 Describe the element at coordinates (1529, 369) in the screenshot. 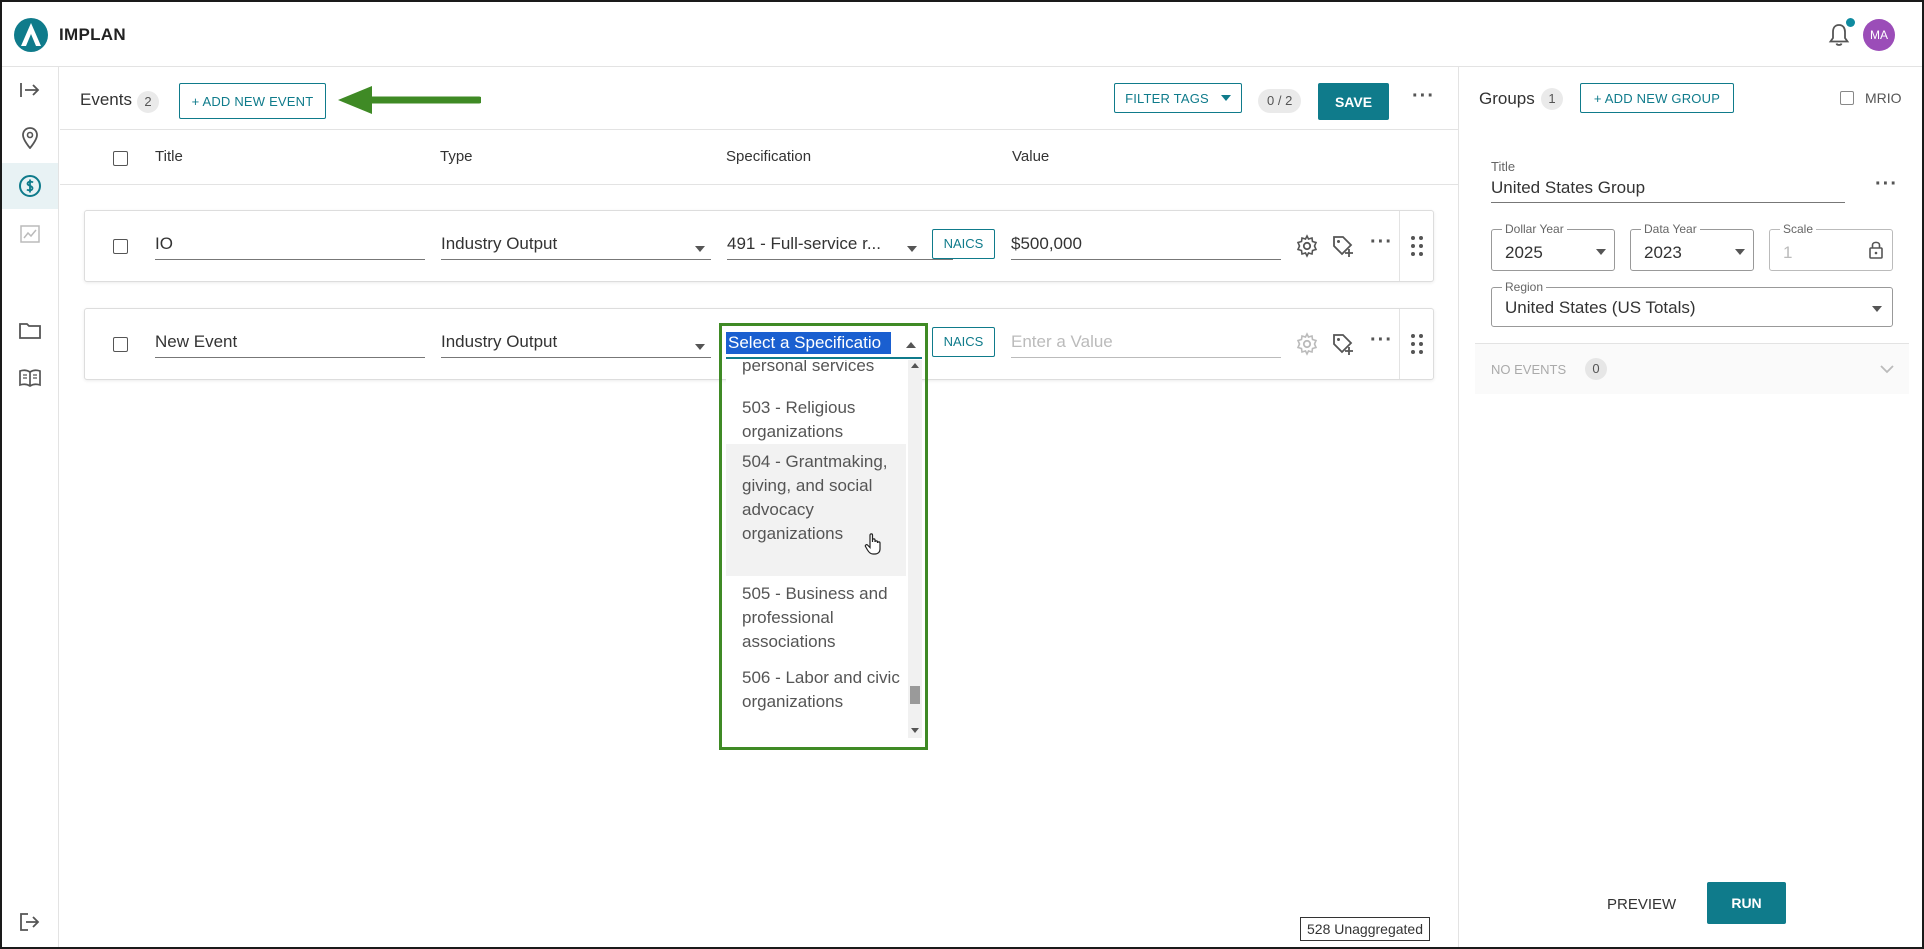

I see `no-events-label: NO EVENTS` at that location.